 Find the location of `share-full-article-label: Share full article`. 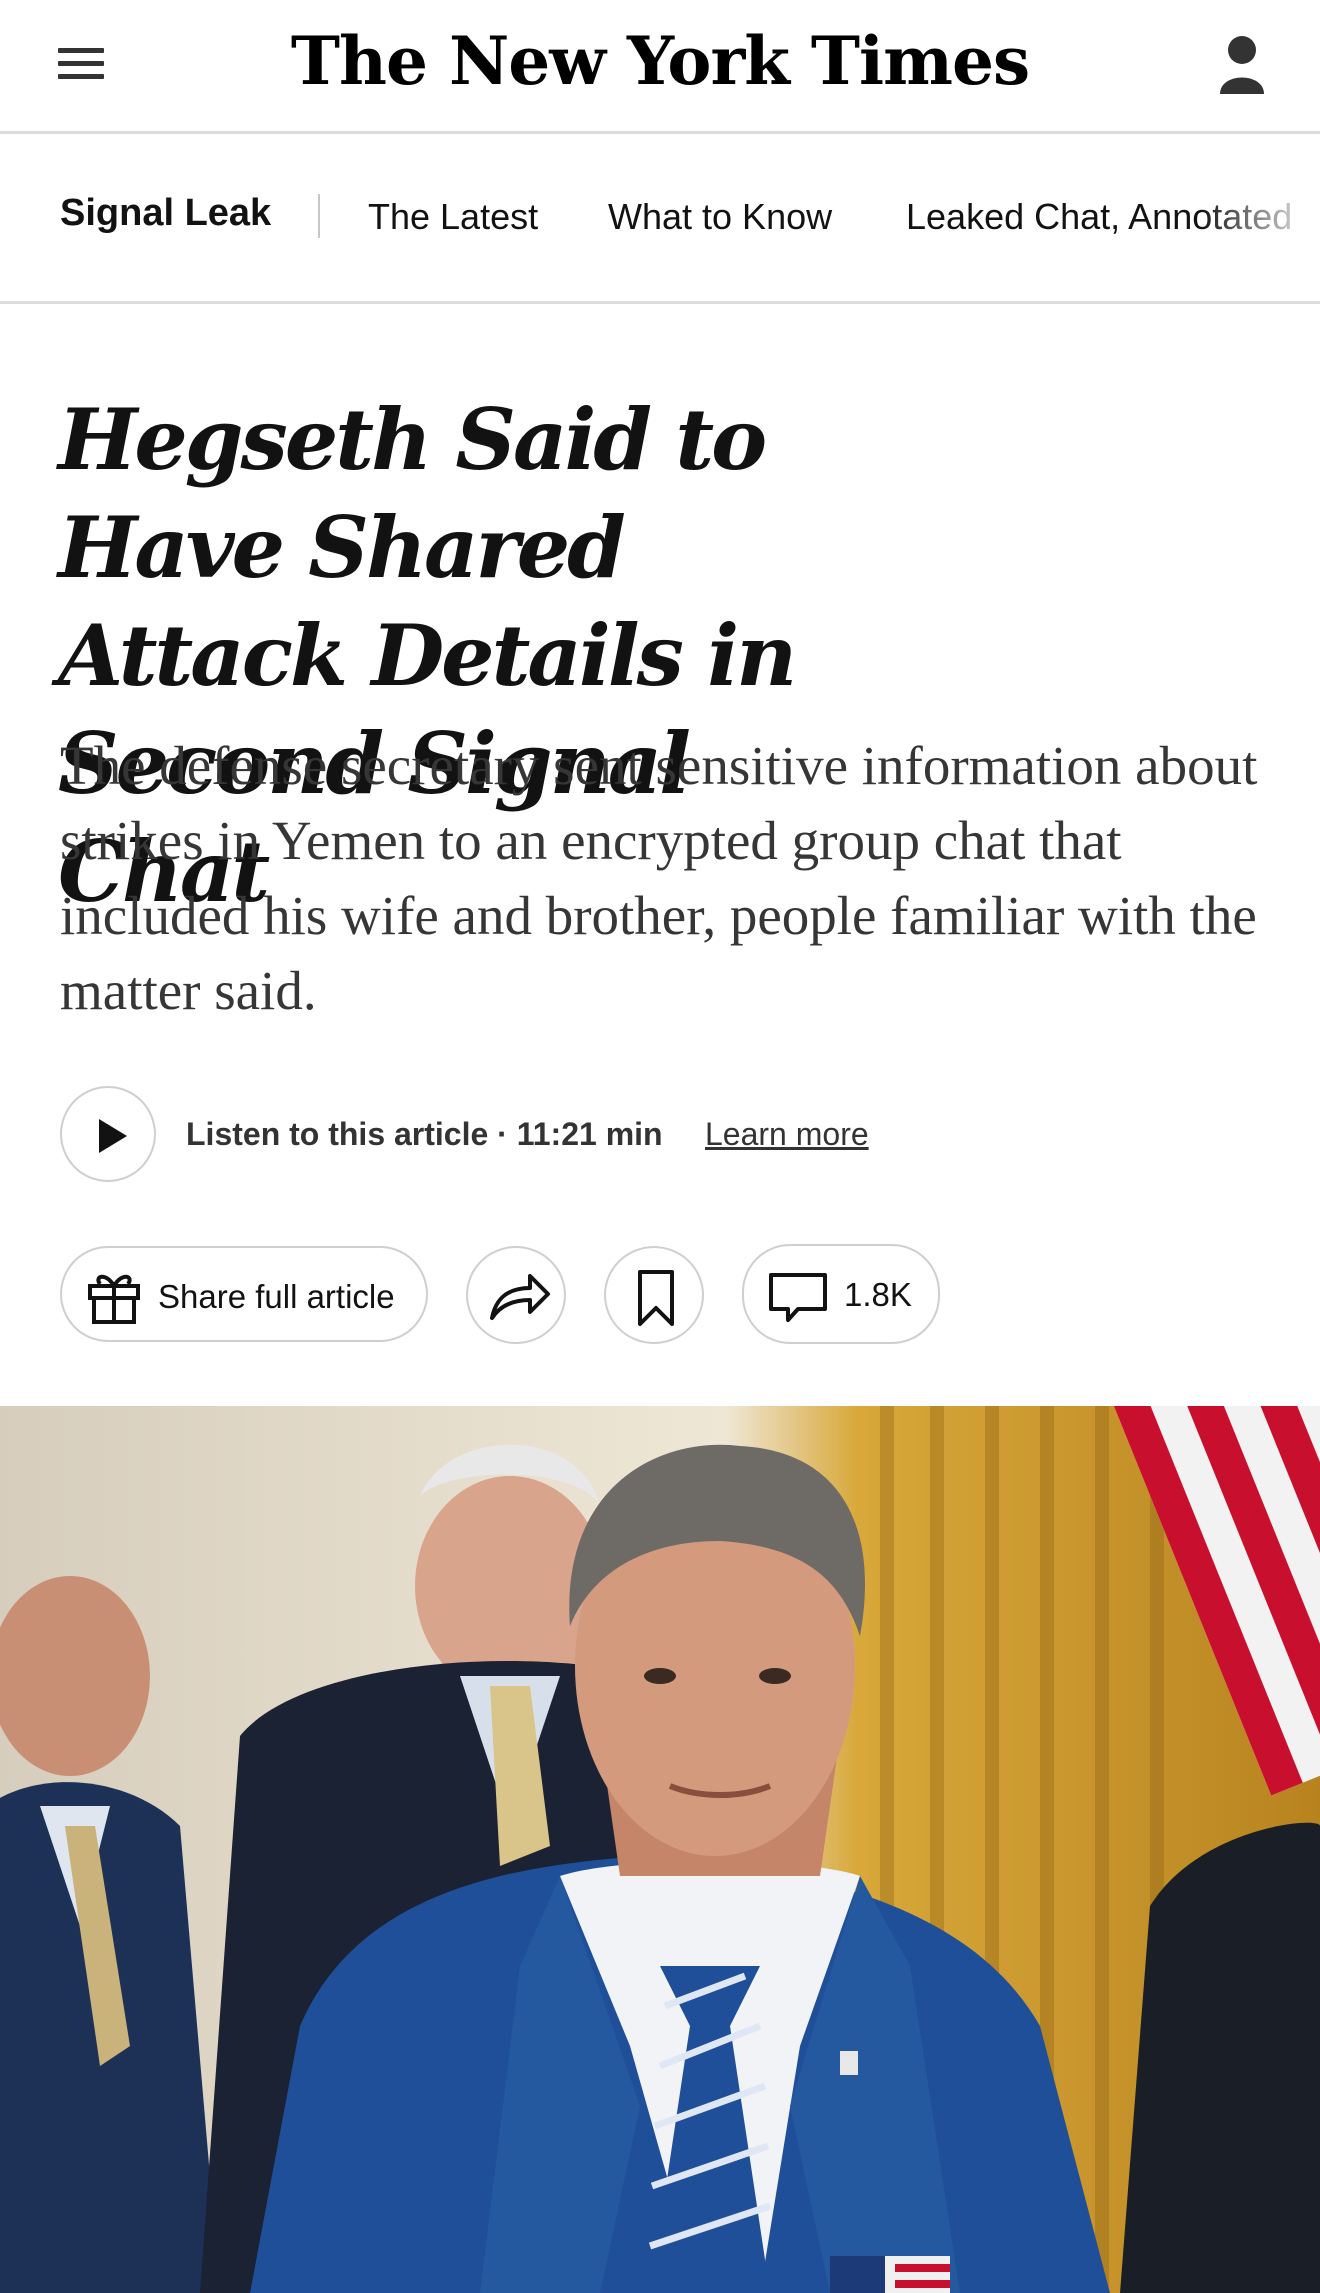

share-full-article-label: Share full article is located at coordinates (276, 1296).